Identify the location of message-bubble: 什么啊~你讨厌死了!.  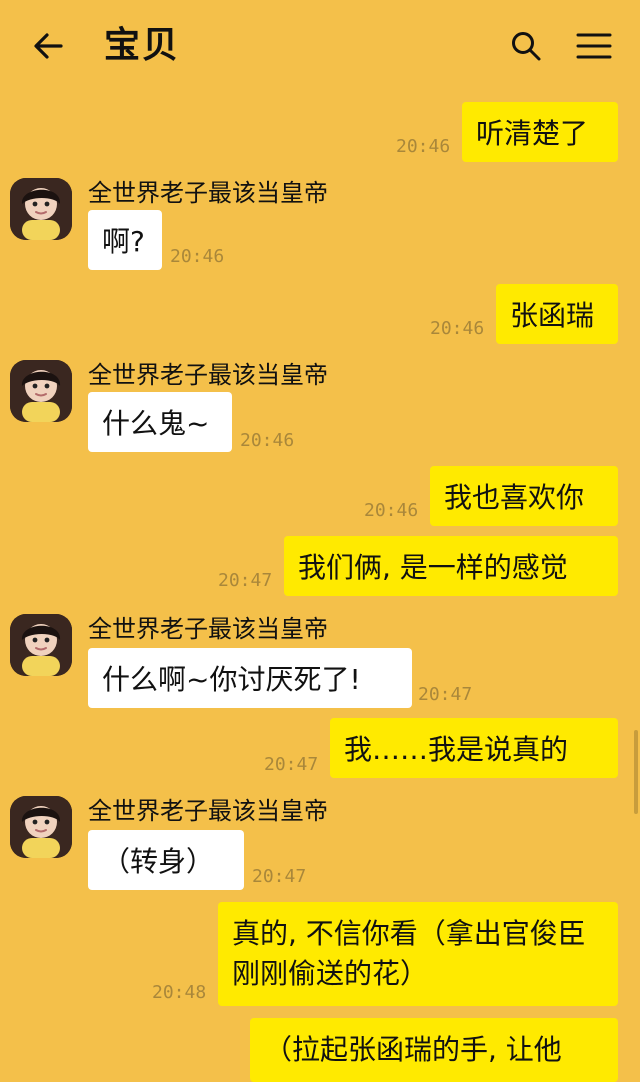
(250, 678).